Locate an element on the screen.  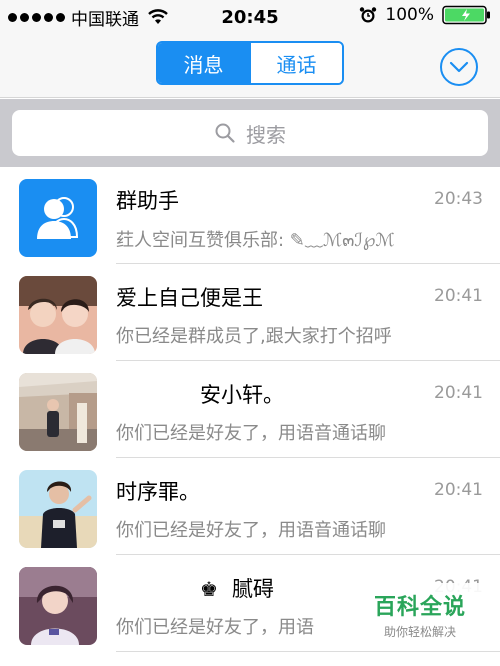
conversation-preview: 你已经是群成员了,跟大家打个招呼 is located at coordinates (254, 336).